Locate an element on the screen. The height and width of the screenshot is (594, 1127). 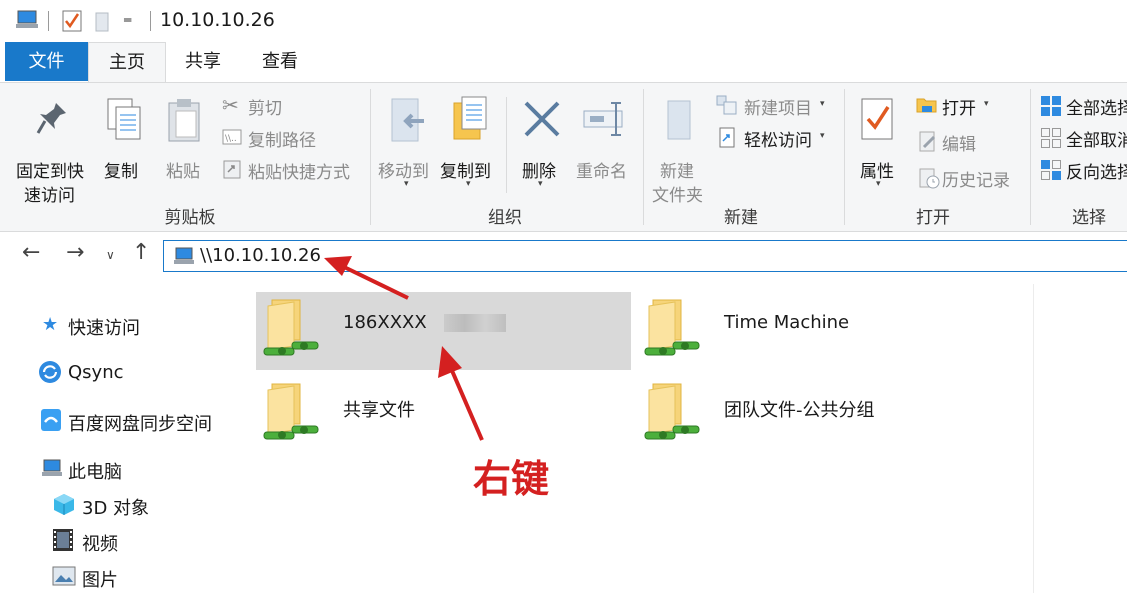
annotation-layer is located at coordinates (404, 348).